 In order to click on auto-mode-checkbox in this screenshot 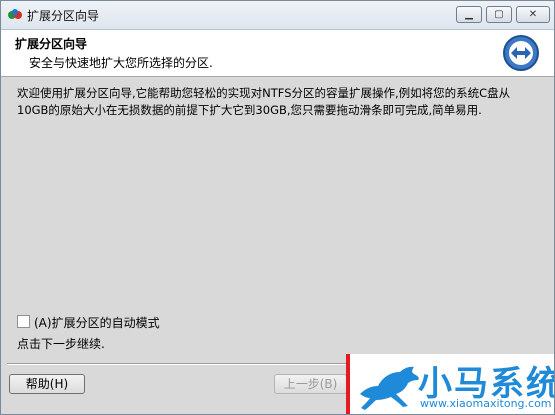, I will do `click(23, 321)`.